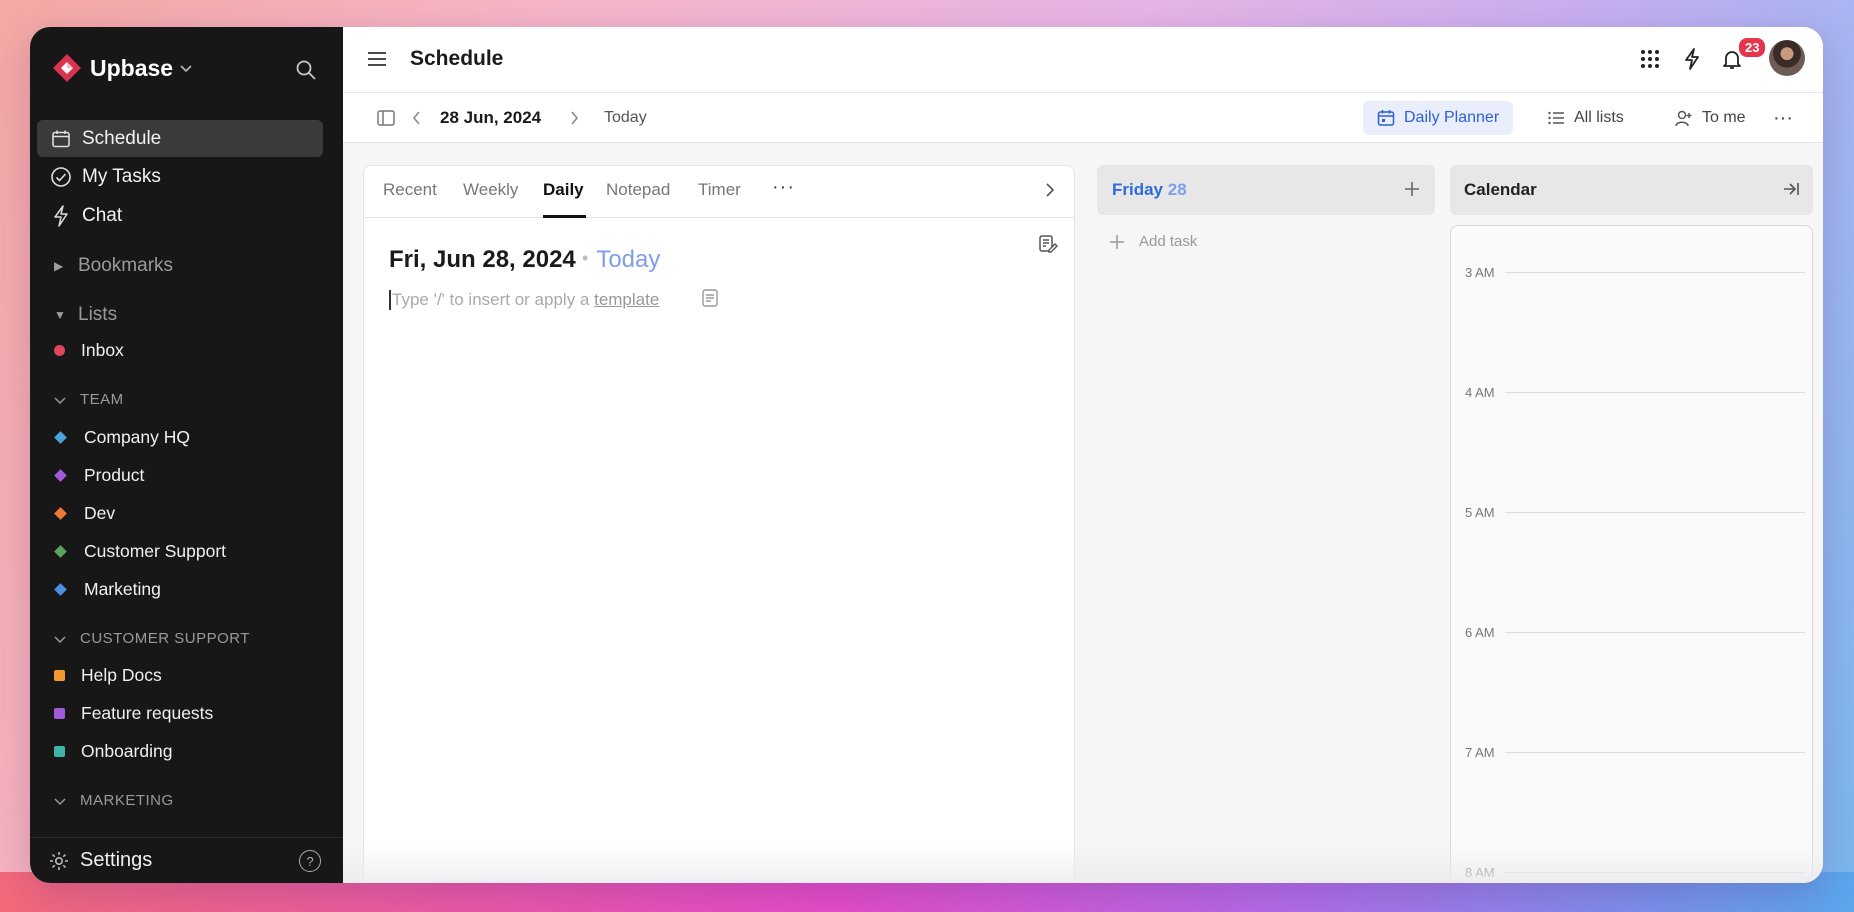 The width and height of the screenshot is (1854, 912). Describe the element at coordinates (155, 551) in the screenshot. I see `project-label: Customer Support` at that location.